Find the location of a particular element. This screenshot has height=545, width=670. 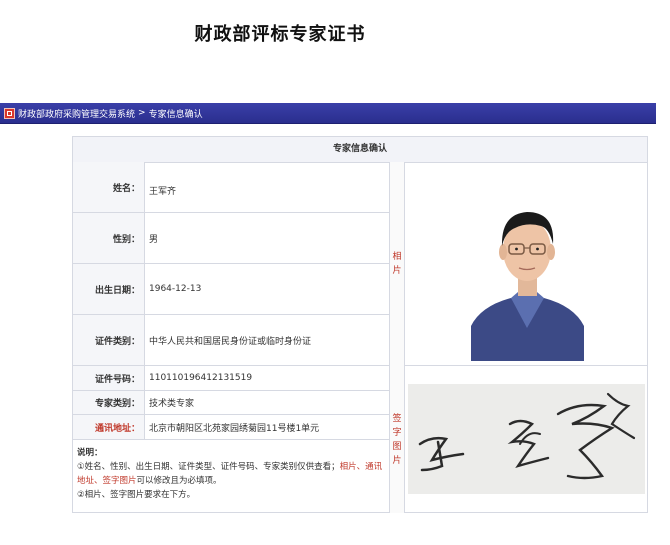

signature-cell is located at coordinates (526, 439).